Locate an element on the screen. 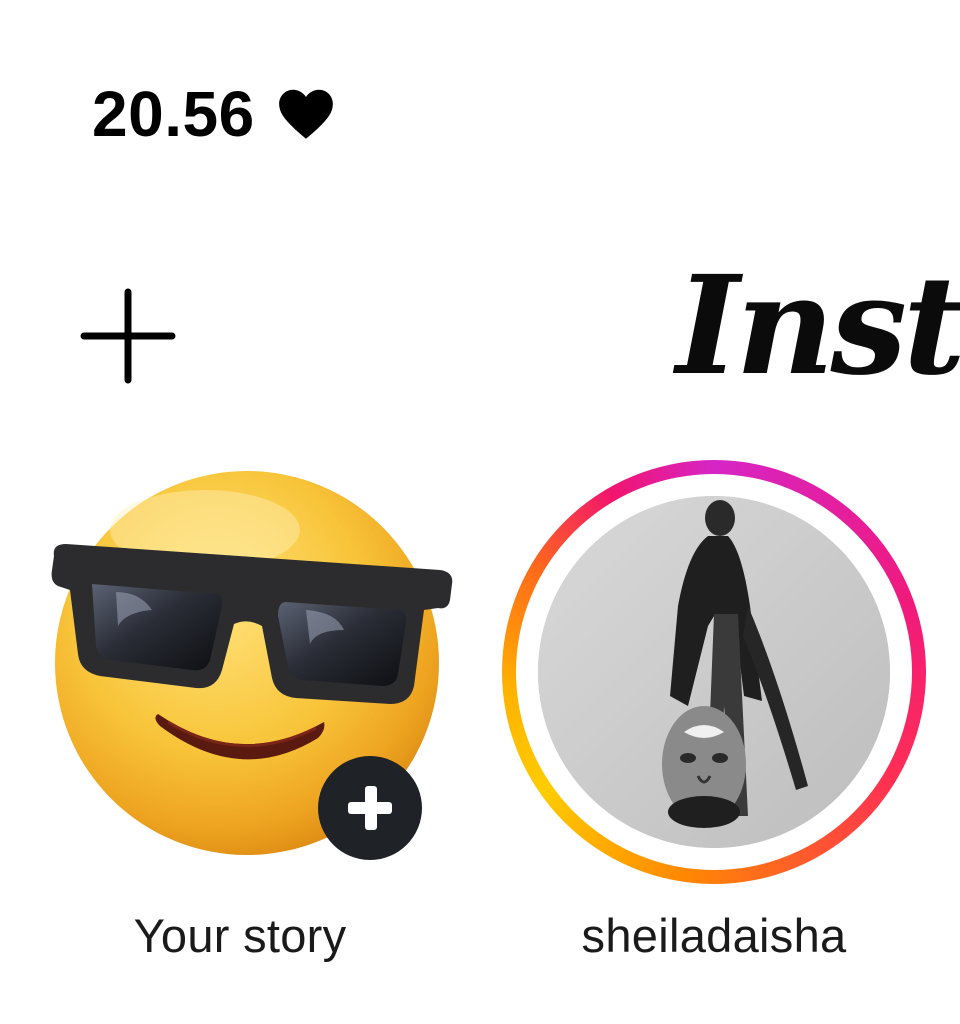  add-story-button is located at coordinates (370, 808).